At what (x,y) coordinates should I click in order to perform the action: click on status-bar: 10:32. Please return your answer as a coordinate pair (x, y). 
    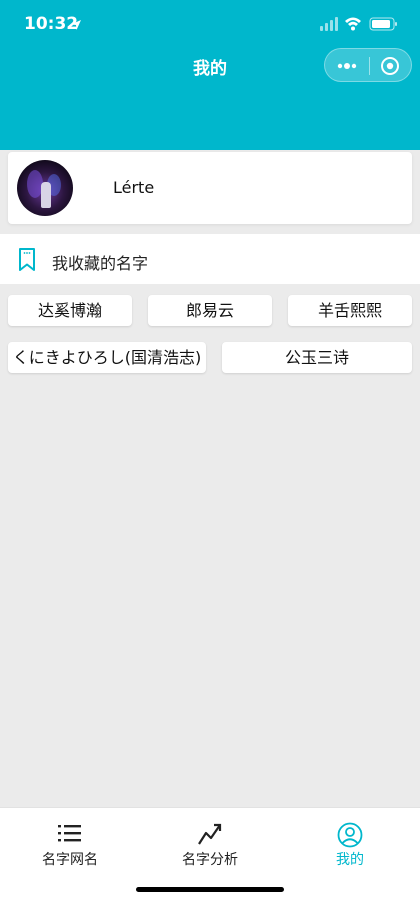
    Looking at the image, I should click on (210, 25).